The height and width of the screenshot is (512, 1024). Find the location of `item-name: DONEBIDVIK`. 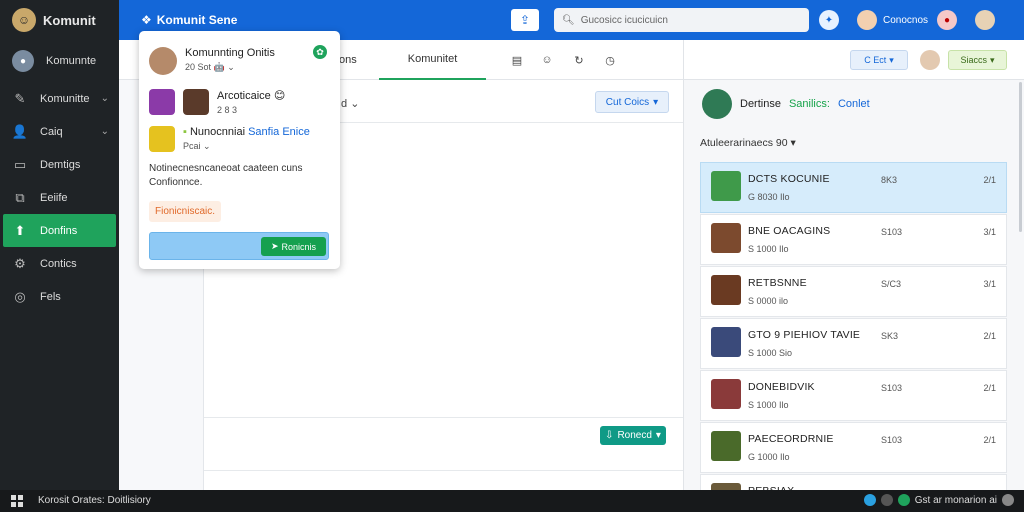

item-name: DONEBIDVIK is located at coordinates (781, 387).